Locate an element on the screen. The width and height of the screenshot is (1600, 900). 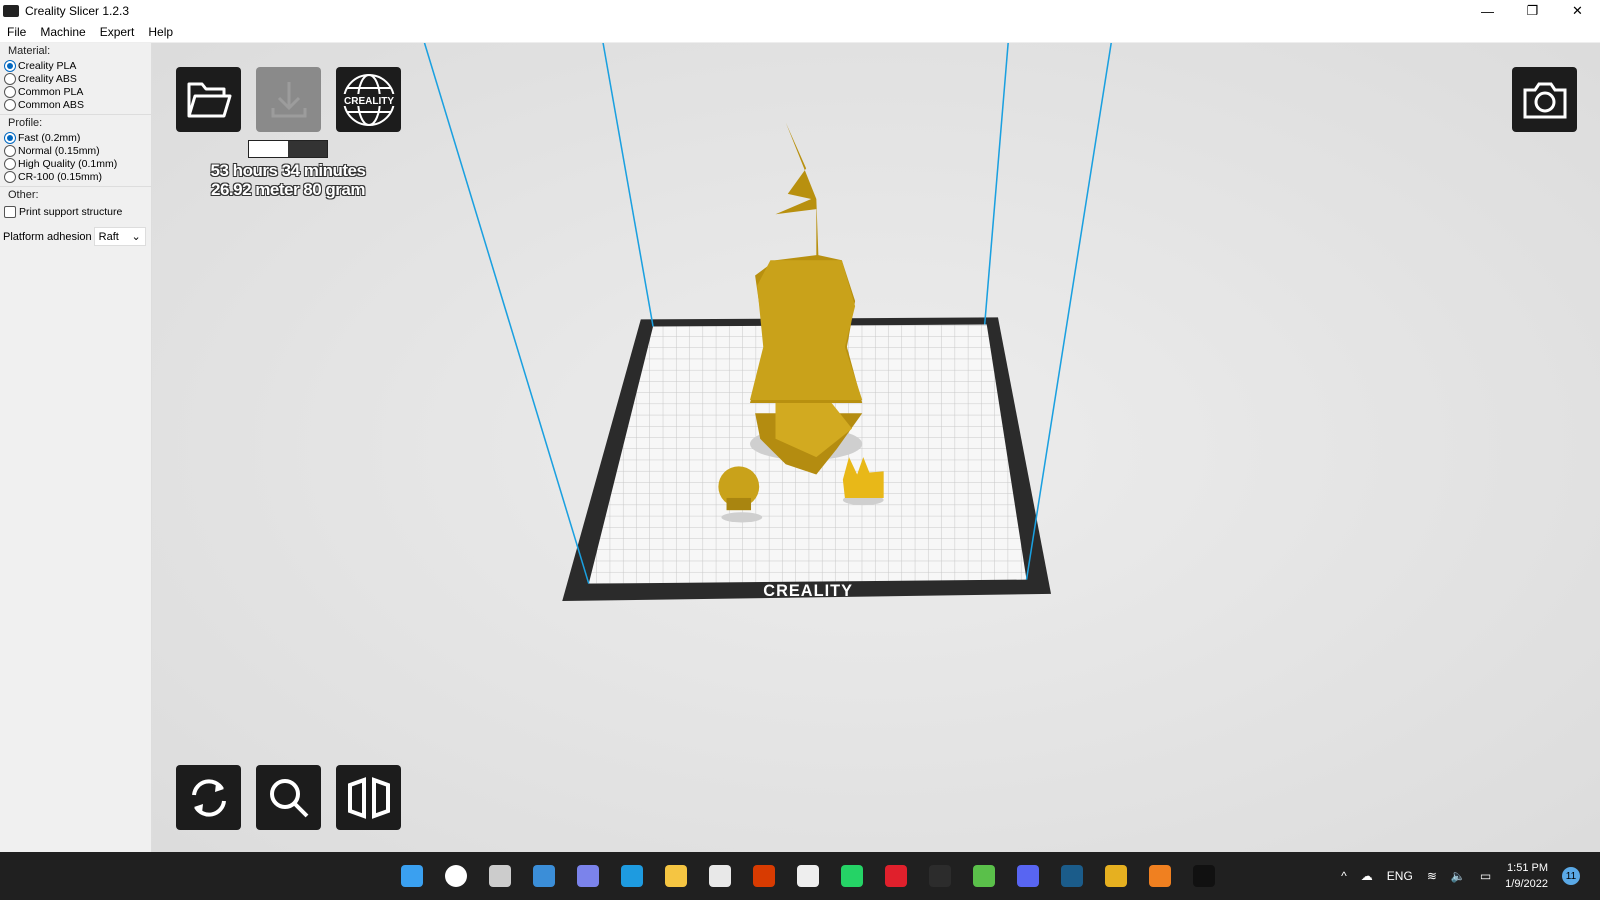
screenshot-button is located at coordinates (1544, 99).